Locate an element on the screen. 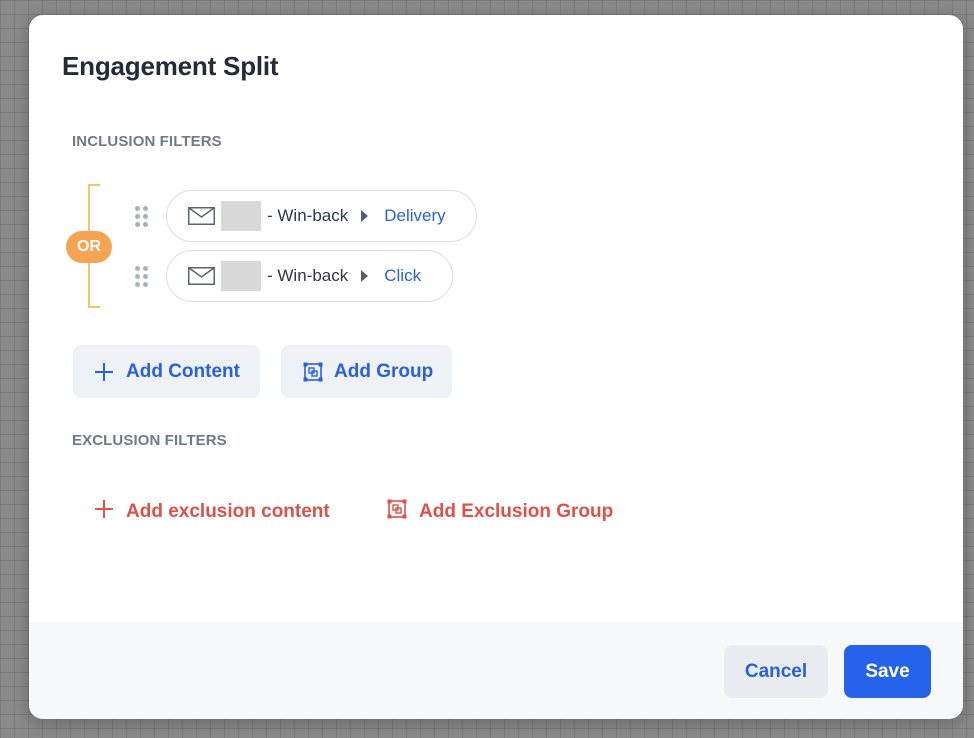  cancel-button: Cancel is located at coordinates (776, 671).